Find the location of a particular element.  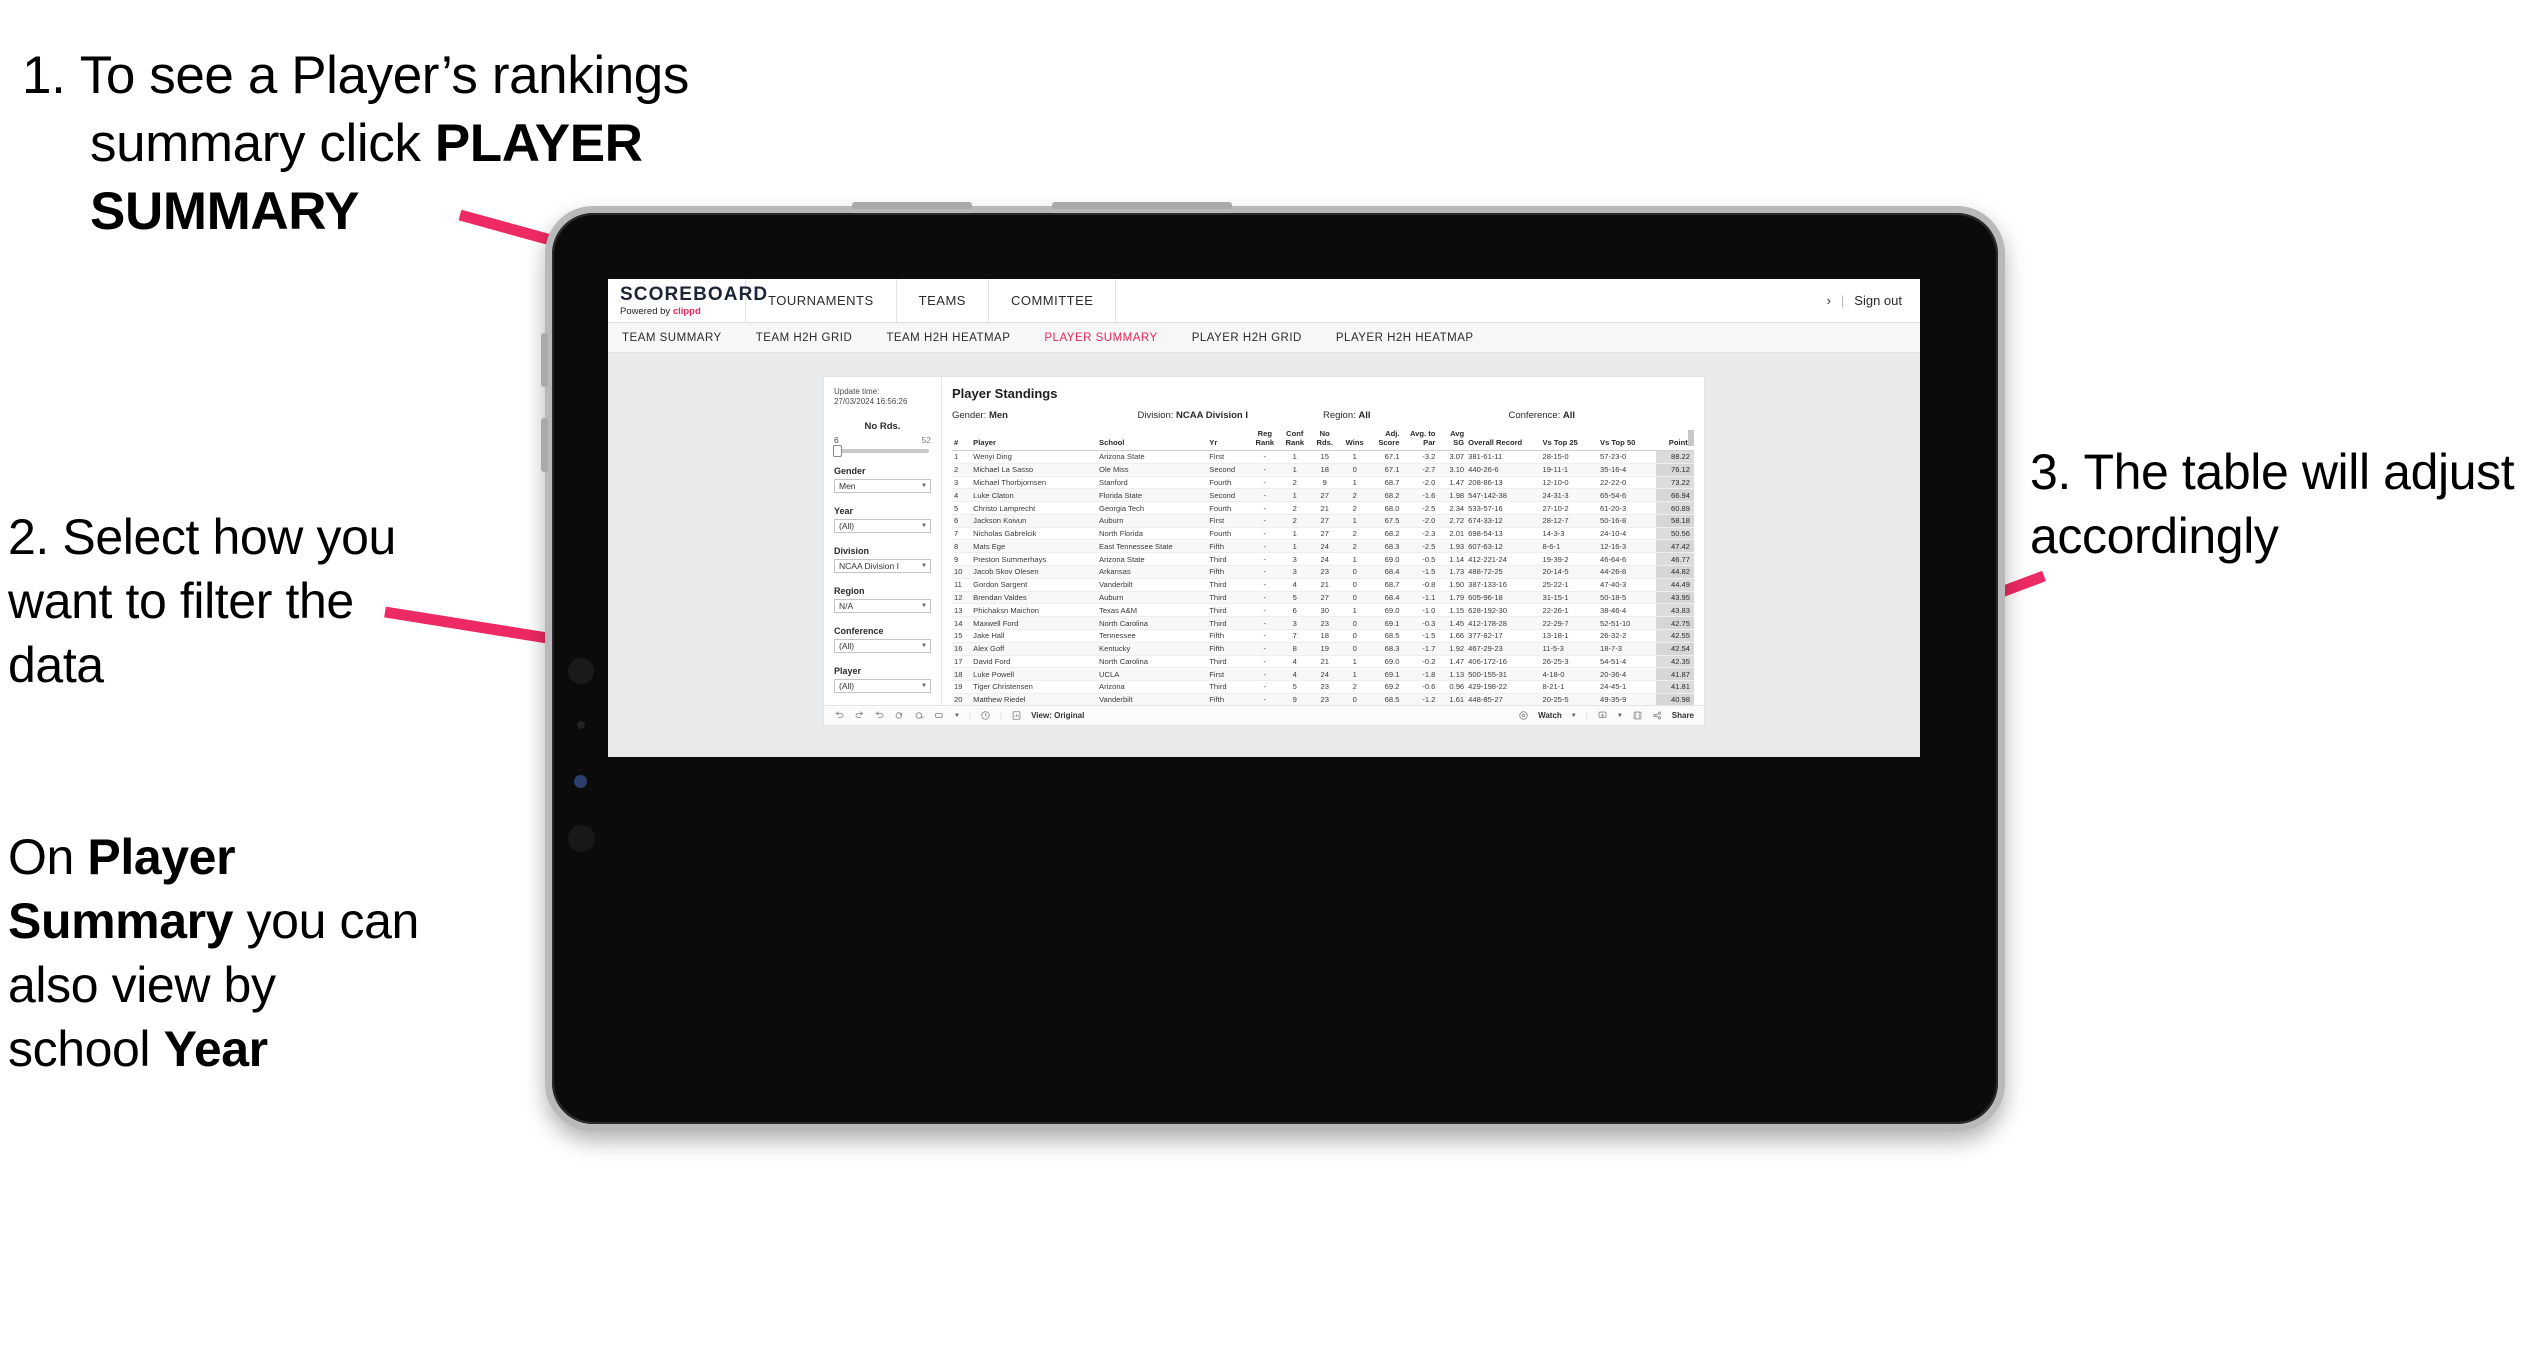

table-scrollbar is located at coordinates (1691, 438).